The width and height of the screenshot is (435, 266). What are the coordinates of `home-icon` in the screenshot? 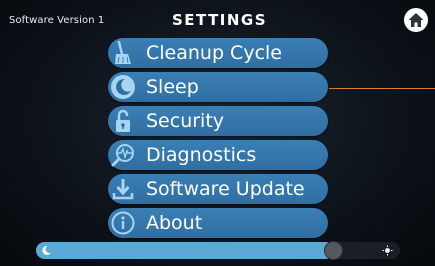 It's located at (416, 20).